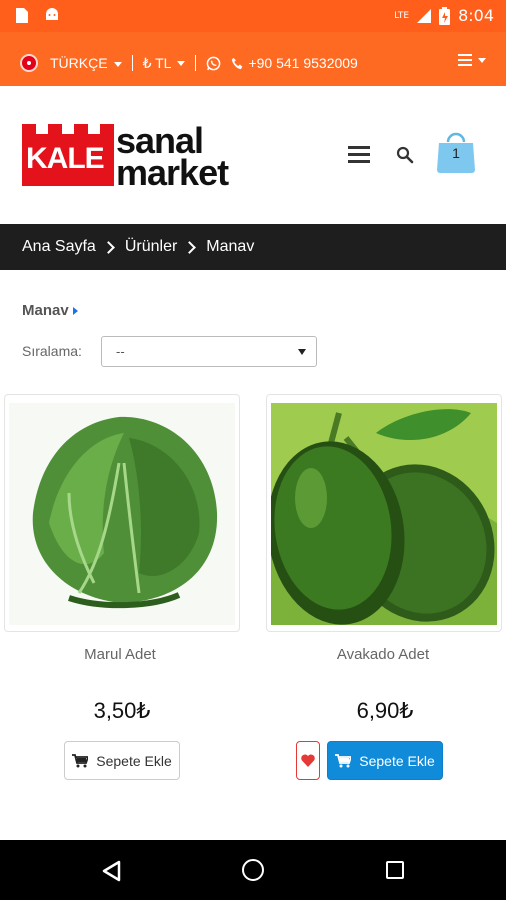 The image size is (506, 900). I want to click on heart-icon, so click(308, 760).